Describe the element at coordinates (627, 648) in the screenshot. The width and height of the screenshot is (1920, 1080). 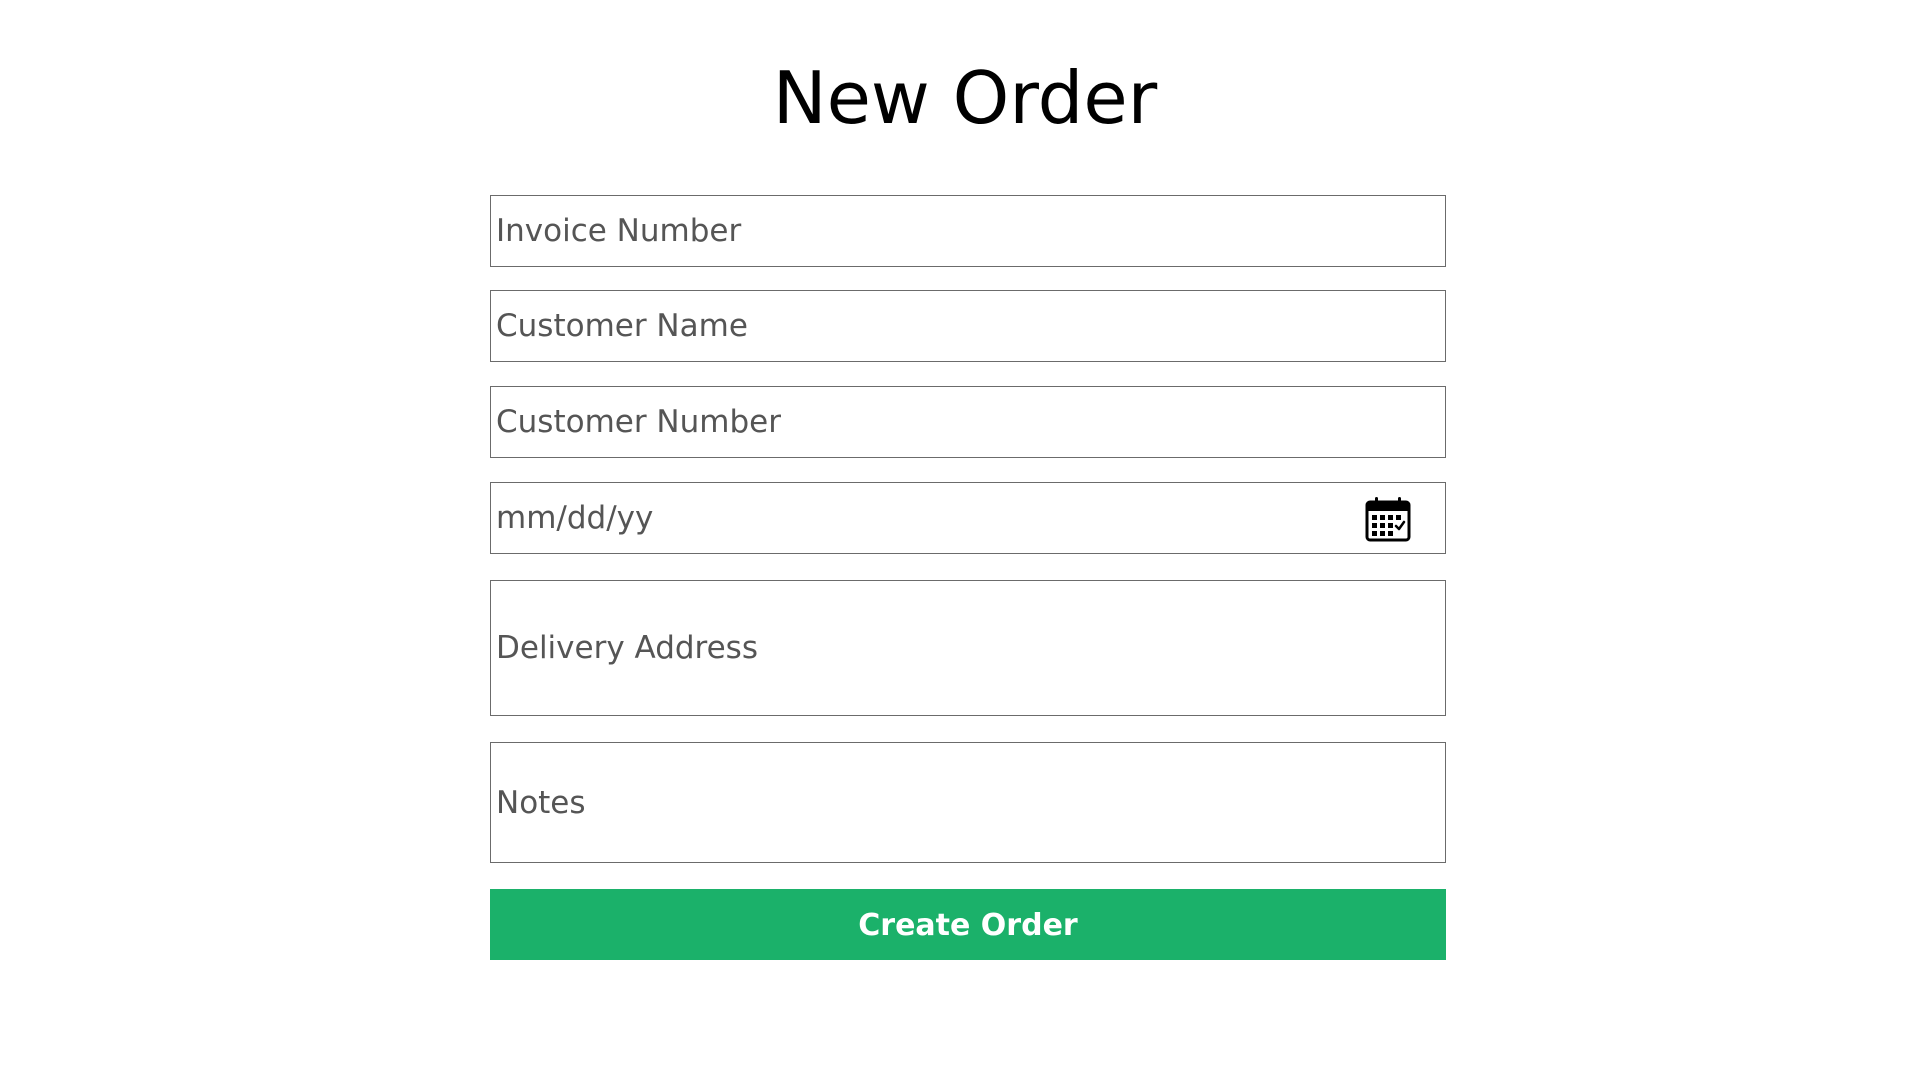
I see `delivery-address-placeholder: Delivery Address` at that location.